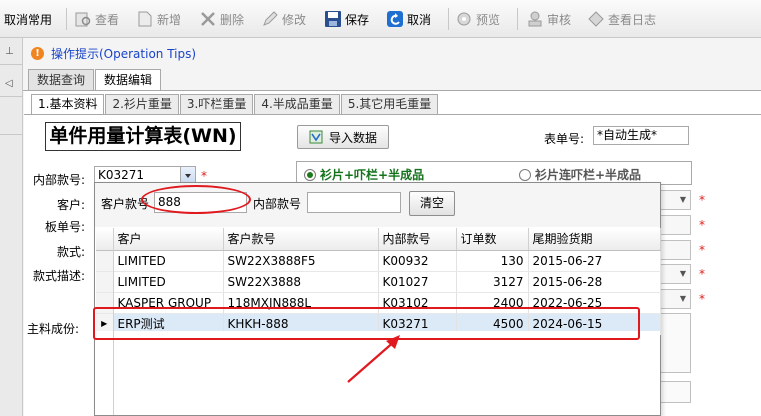 This screenshot has height=416, width=761. Describe the element at coordinates (270, 19) in the screenshot. I see `edit-pencil-icon` at that location.